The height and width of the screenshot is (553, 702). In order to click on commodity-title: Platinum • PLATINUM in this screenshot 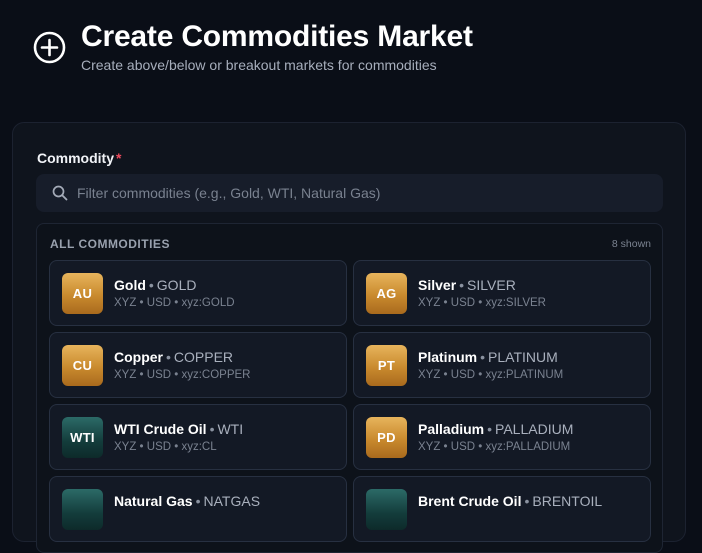, I will do `click(488, 357)`.